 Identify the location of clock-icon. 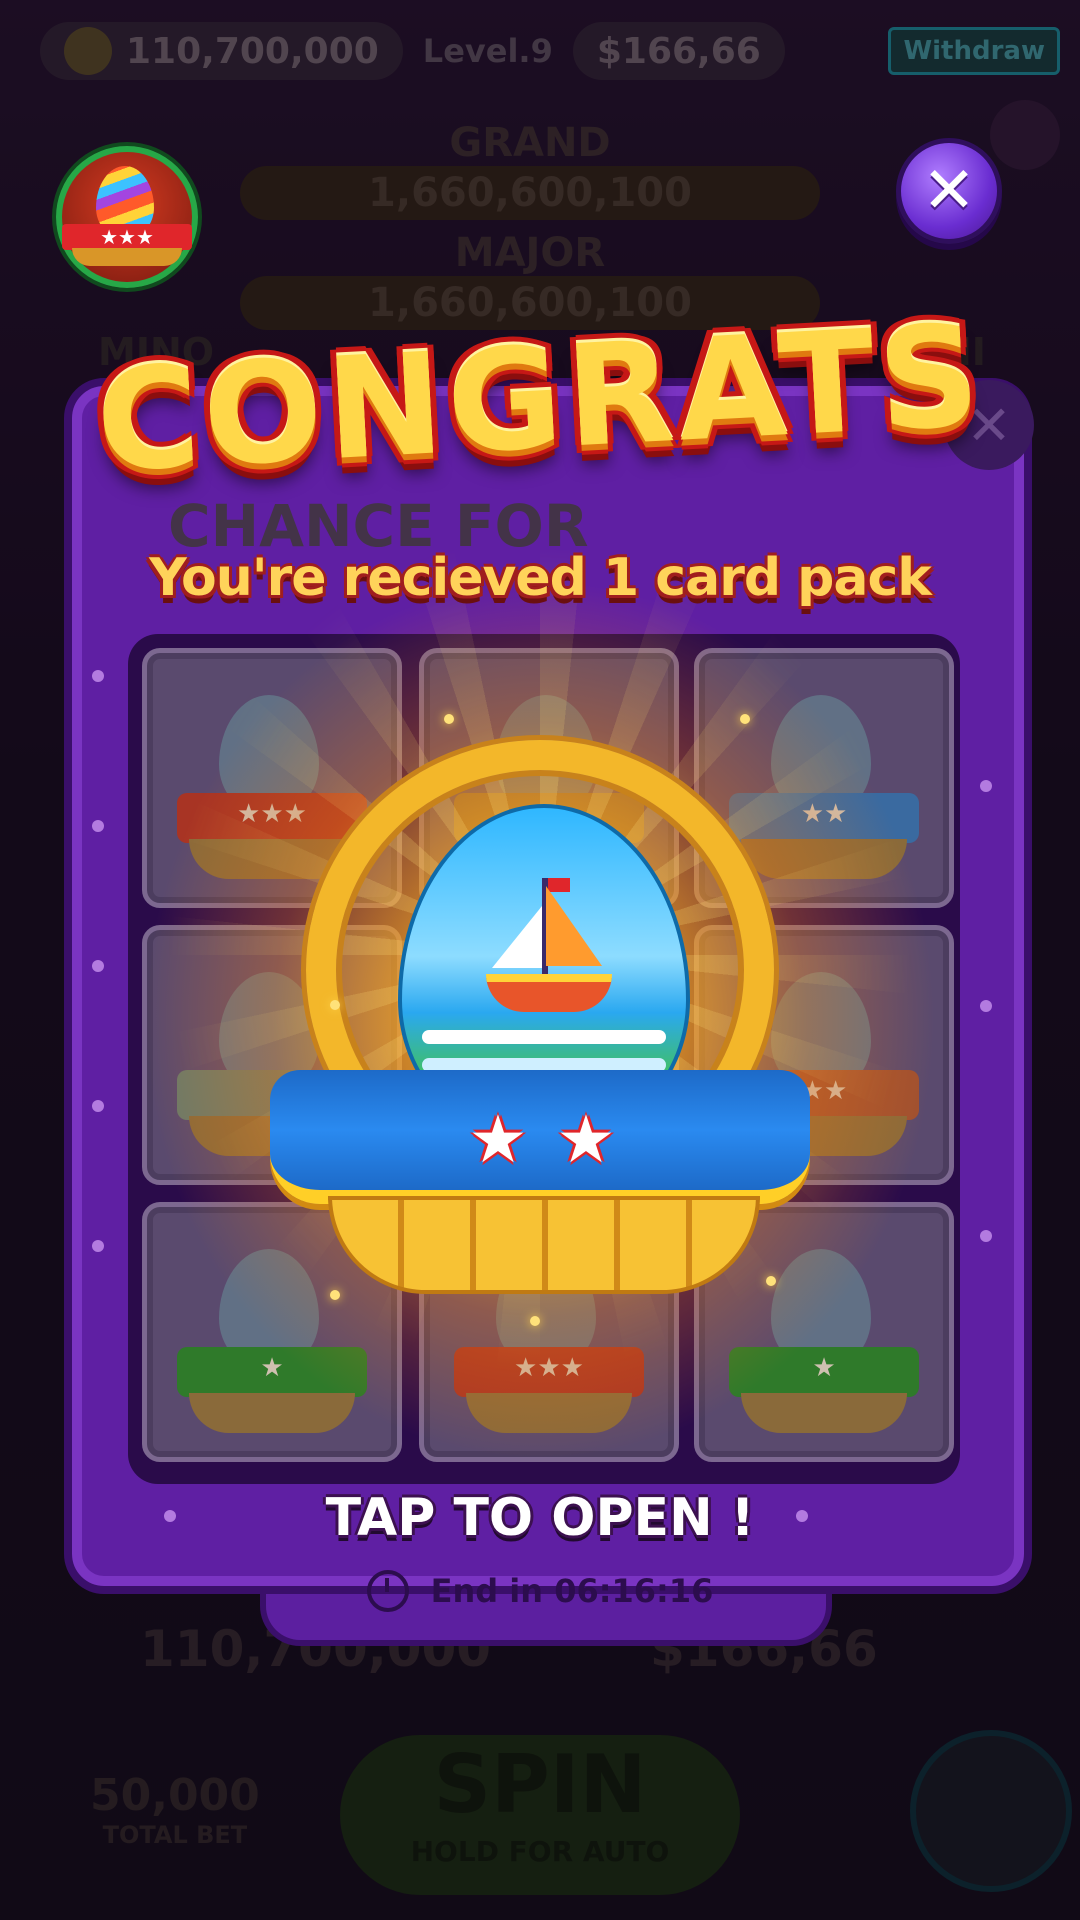
(387, 1591).